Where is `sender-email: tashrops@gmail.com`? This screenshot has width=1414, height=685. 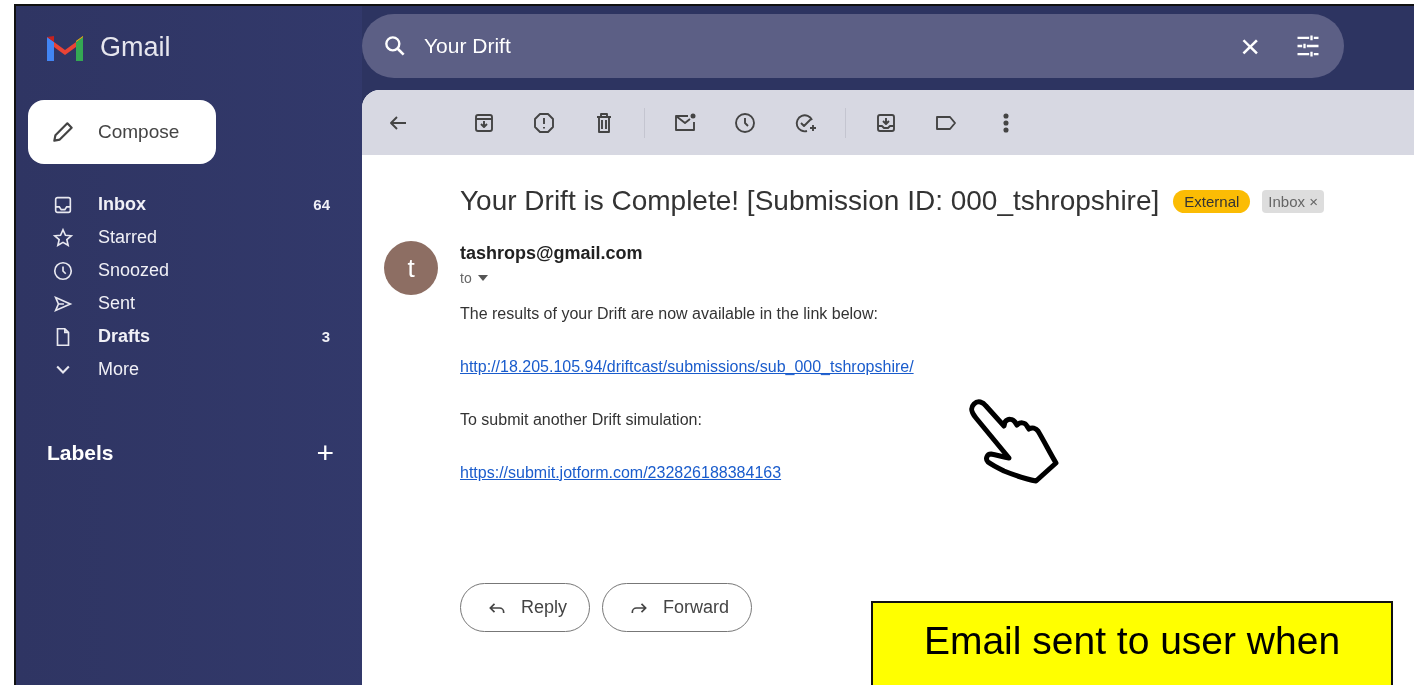
sender-email: tashrops@gmail.com is located at coordinates (552, 253).